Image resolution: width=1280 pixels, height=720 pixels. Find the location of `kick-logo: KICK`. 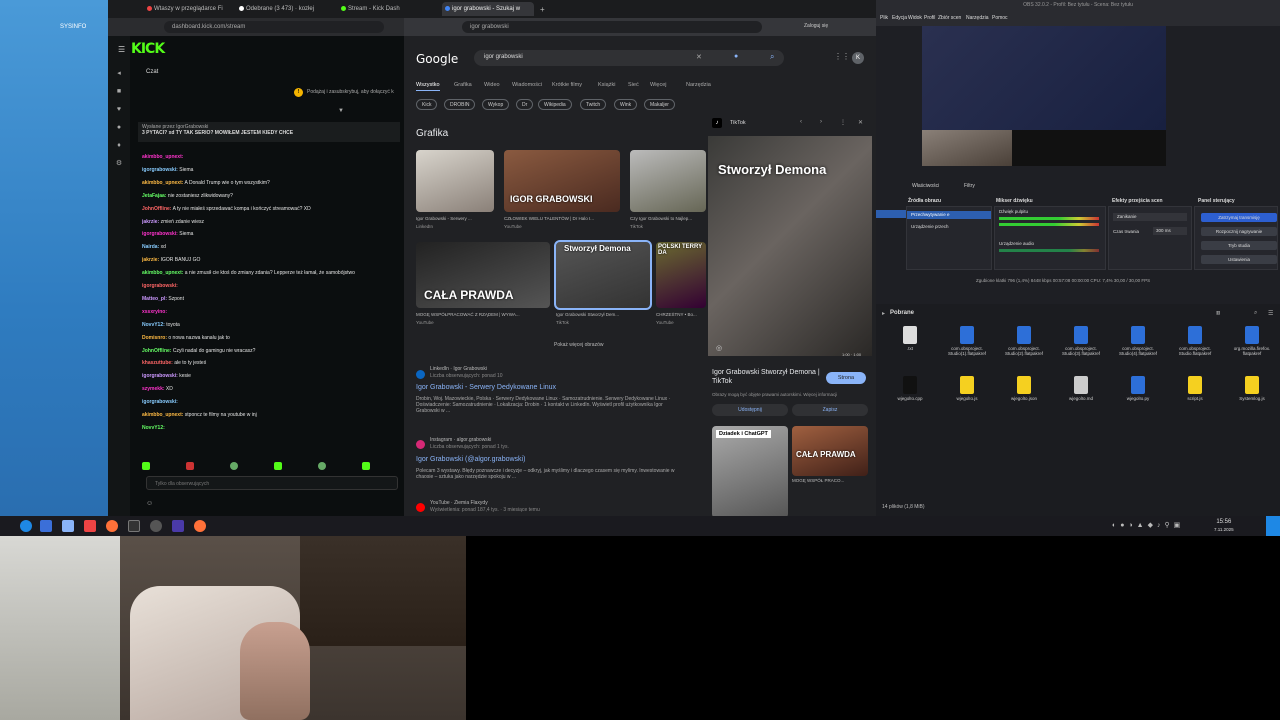

kick-logo: KICK is located at coordinates (148, 49).